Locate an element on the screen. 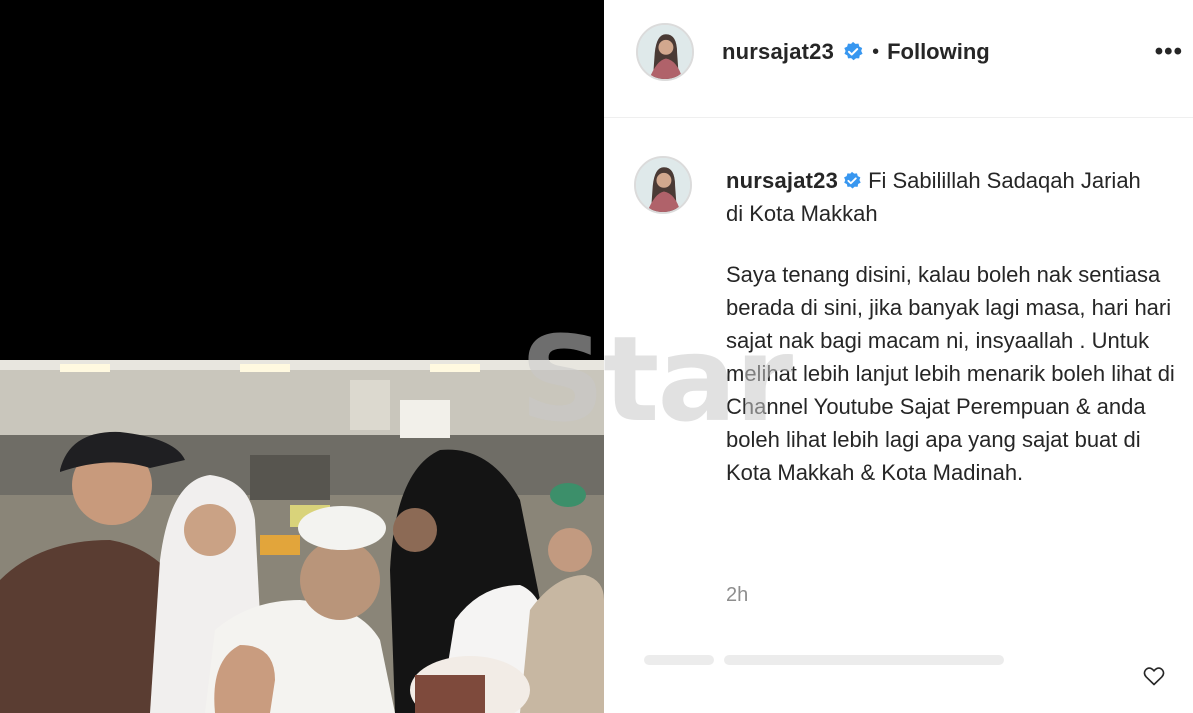 This screenshot has height=713, width=1193. caption-avatar is located at coordinates (663, 185).